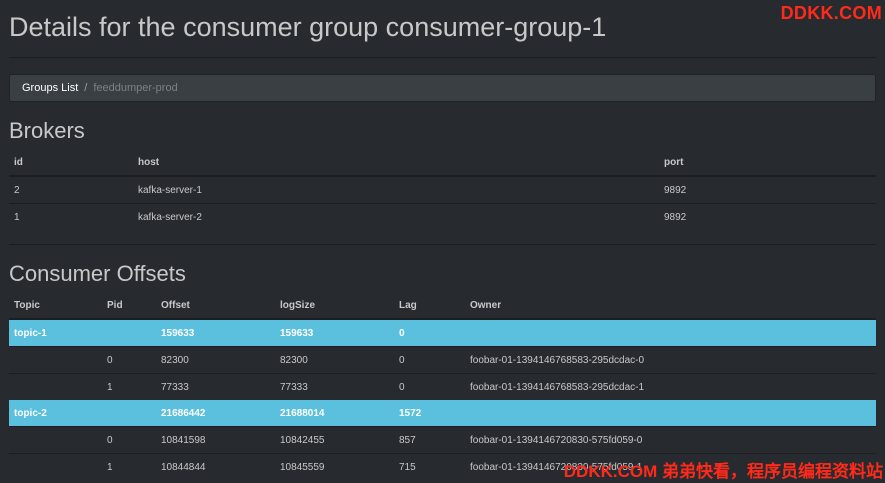  What do you see at coordinates (334, 360) in the screenshot?
I see `logsize-value: 82300` at bounding box center [334, 360].